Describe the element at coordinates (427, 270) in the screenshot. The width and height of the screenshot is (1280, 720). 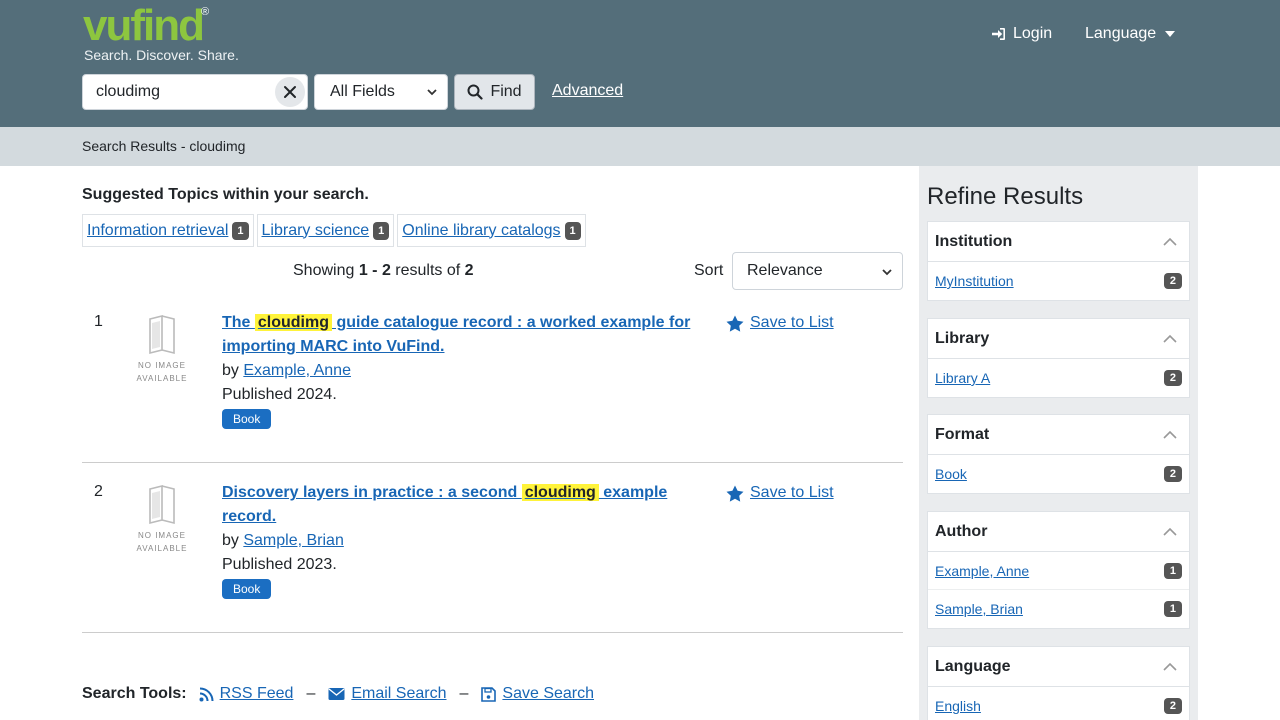
I see `summary-mid: results of` at that location.